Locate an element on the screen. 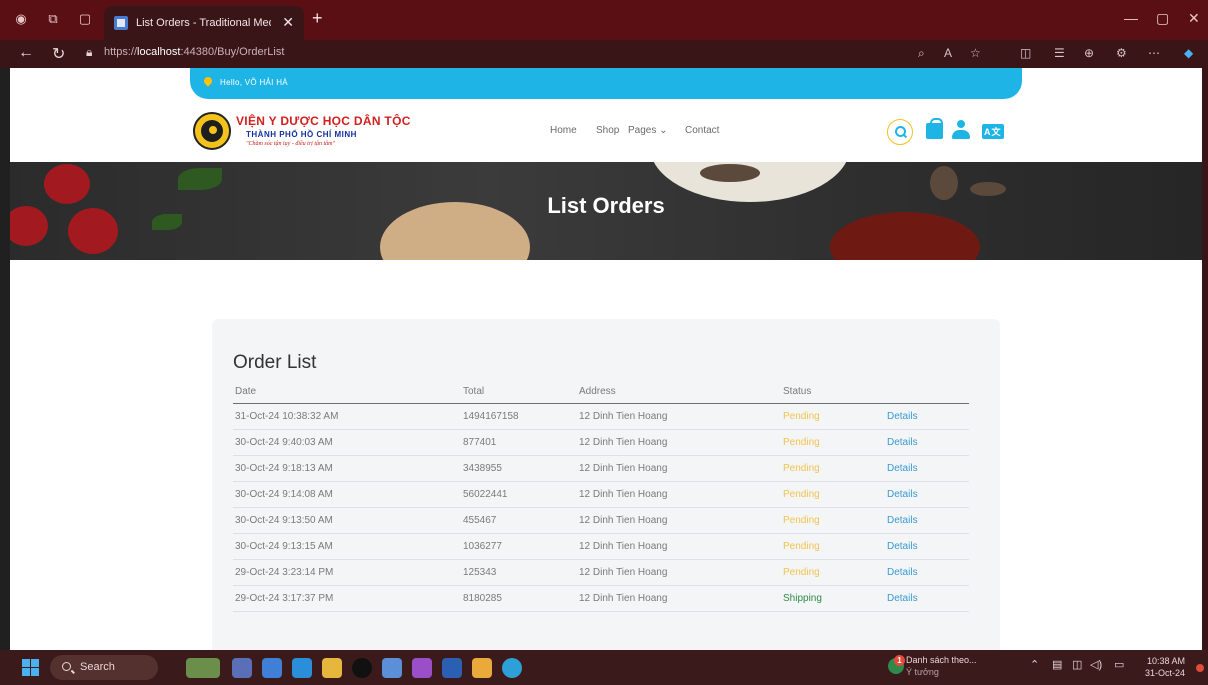  nav-contact: Contact is located at coordinates (702, 130).